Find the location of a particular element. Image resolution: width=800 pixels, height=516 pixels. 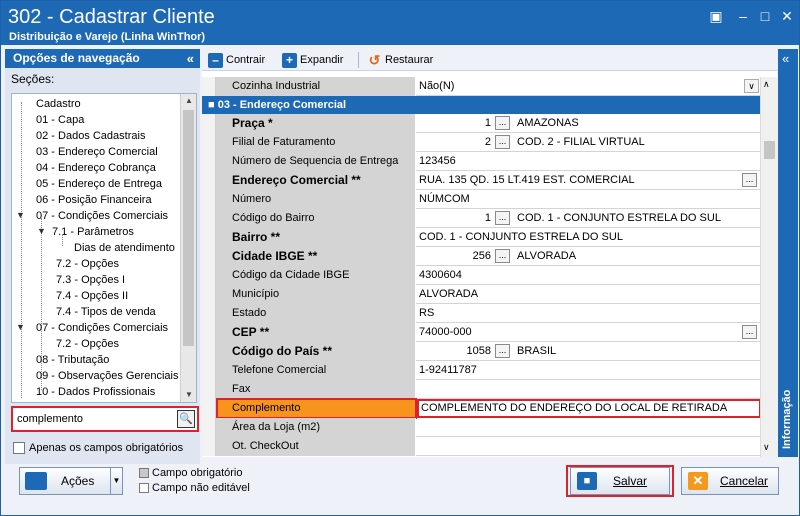

field-value: NÚMCOM is located at coordinates (589, 199).